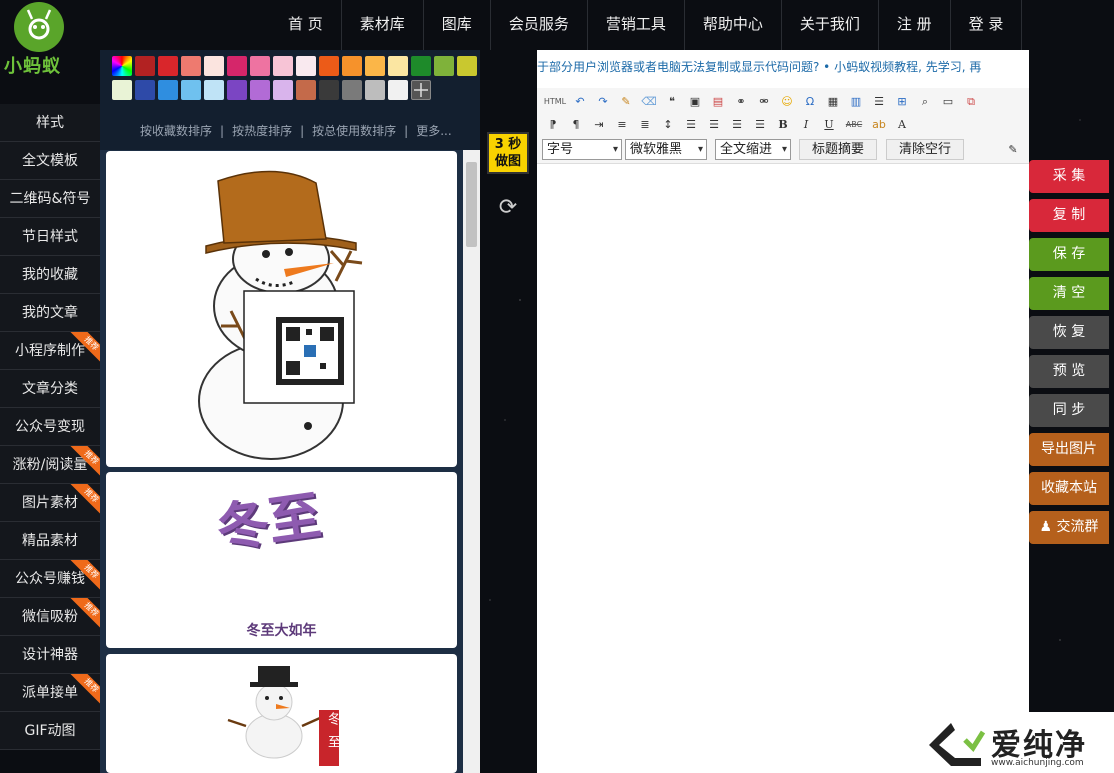 This screenshot has width=1114, height=773. Describe the element at coordinates (1069, 254) in the screenshot. I see `action-button: 保 存` at that location.